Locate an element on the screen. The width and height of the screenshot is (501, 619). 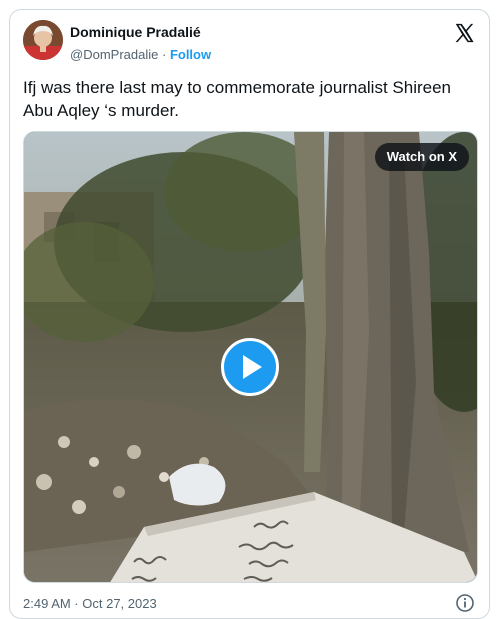
author-display-name: Dominique Pradalié is located at coordinates (135, 32).